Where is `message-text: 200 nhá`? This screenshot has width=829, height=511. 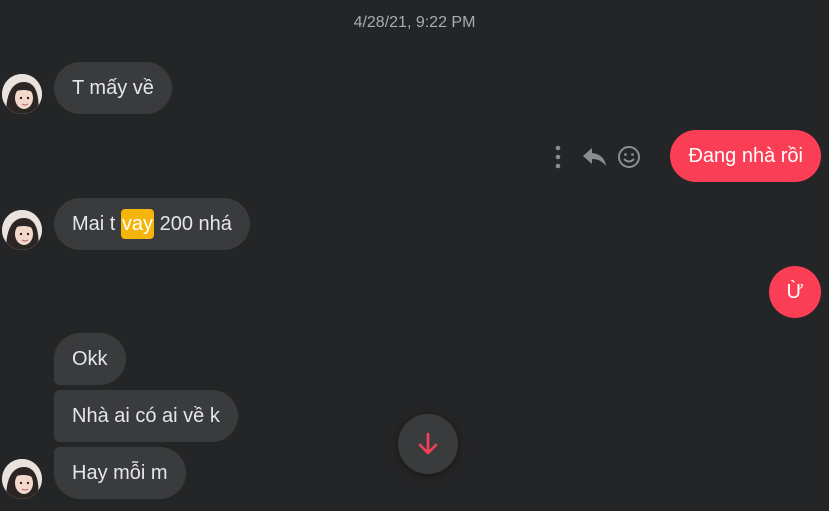
message-text: 200 nhá is located at coordinates (193, 224).